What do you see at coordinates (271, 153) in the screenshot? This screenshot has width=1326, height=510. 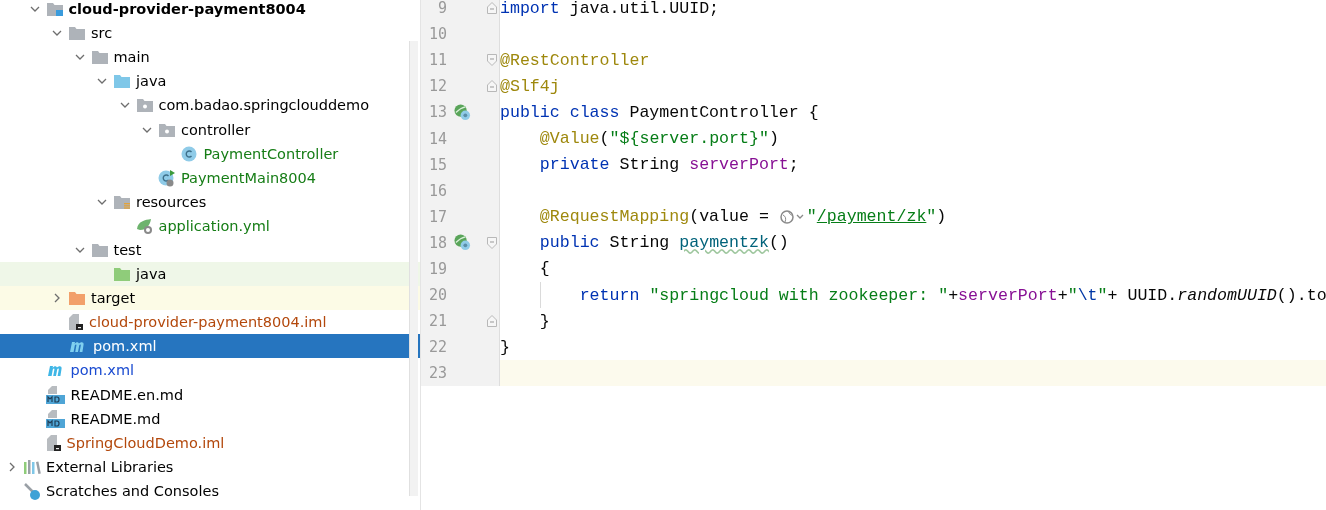 I see `tree-item-label: PaymentController` at bounding box center [271, 153].